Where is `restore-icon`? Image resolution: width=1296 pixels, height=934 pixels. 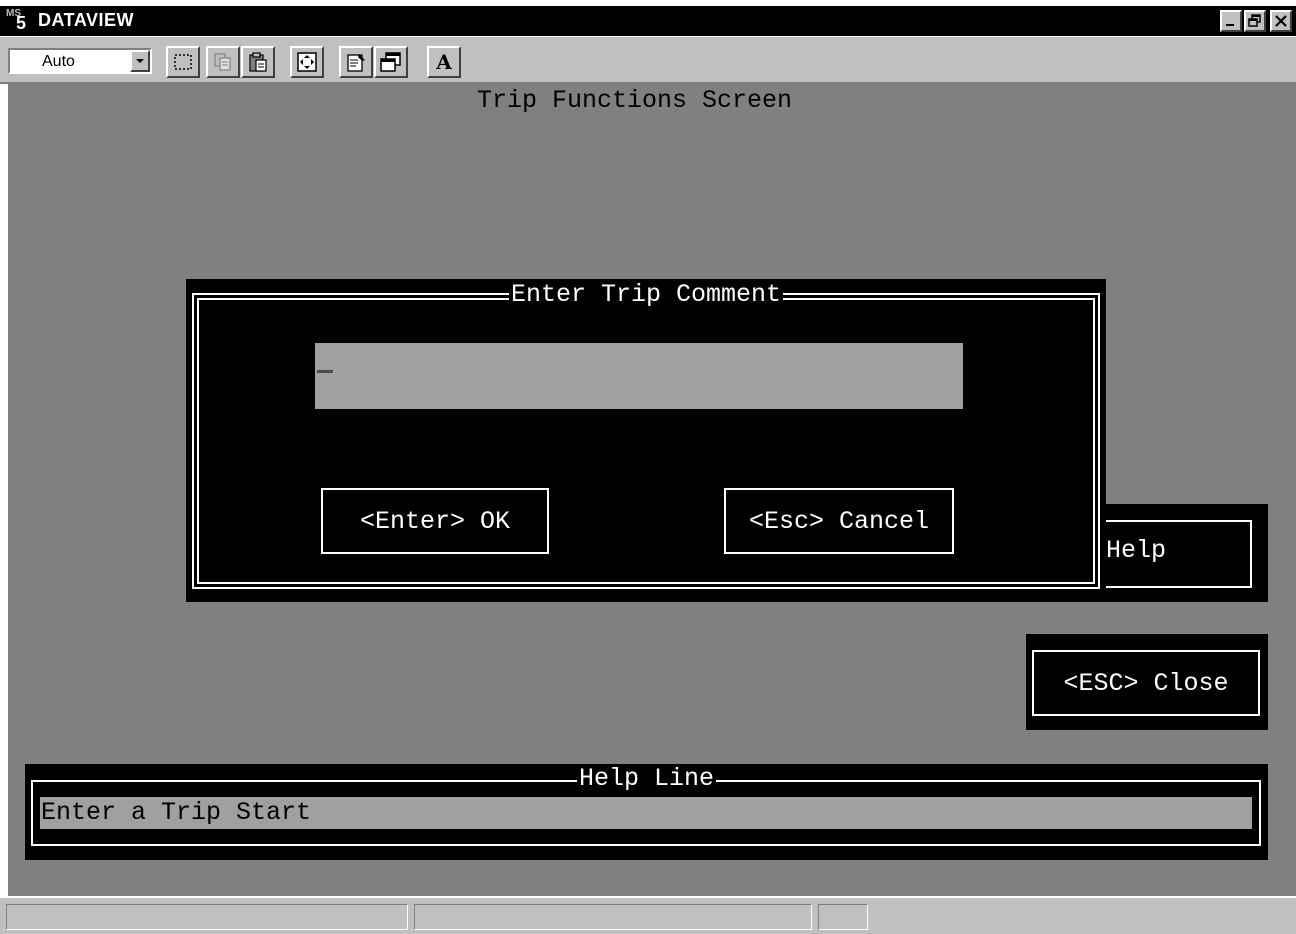
restore-icon is located at coordinates (1254, 20).